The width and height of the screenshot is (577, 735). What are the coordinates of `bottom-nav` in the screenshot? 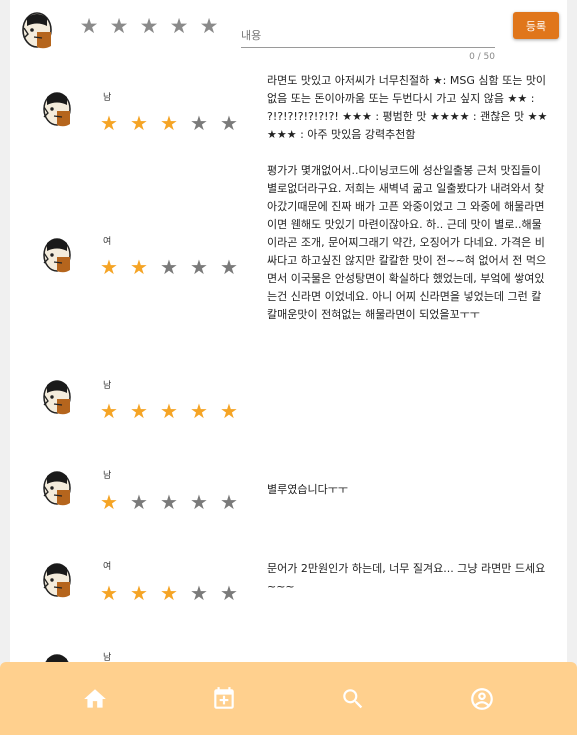 It's located at (288, 698).